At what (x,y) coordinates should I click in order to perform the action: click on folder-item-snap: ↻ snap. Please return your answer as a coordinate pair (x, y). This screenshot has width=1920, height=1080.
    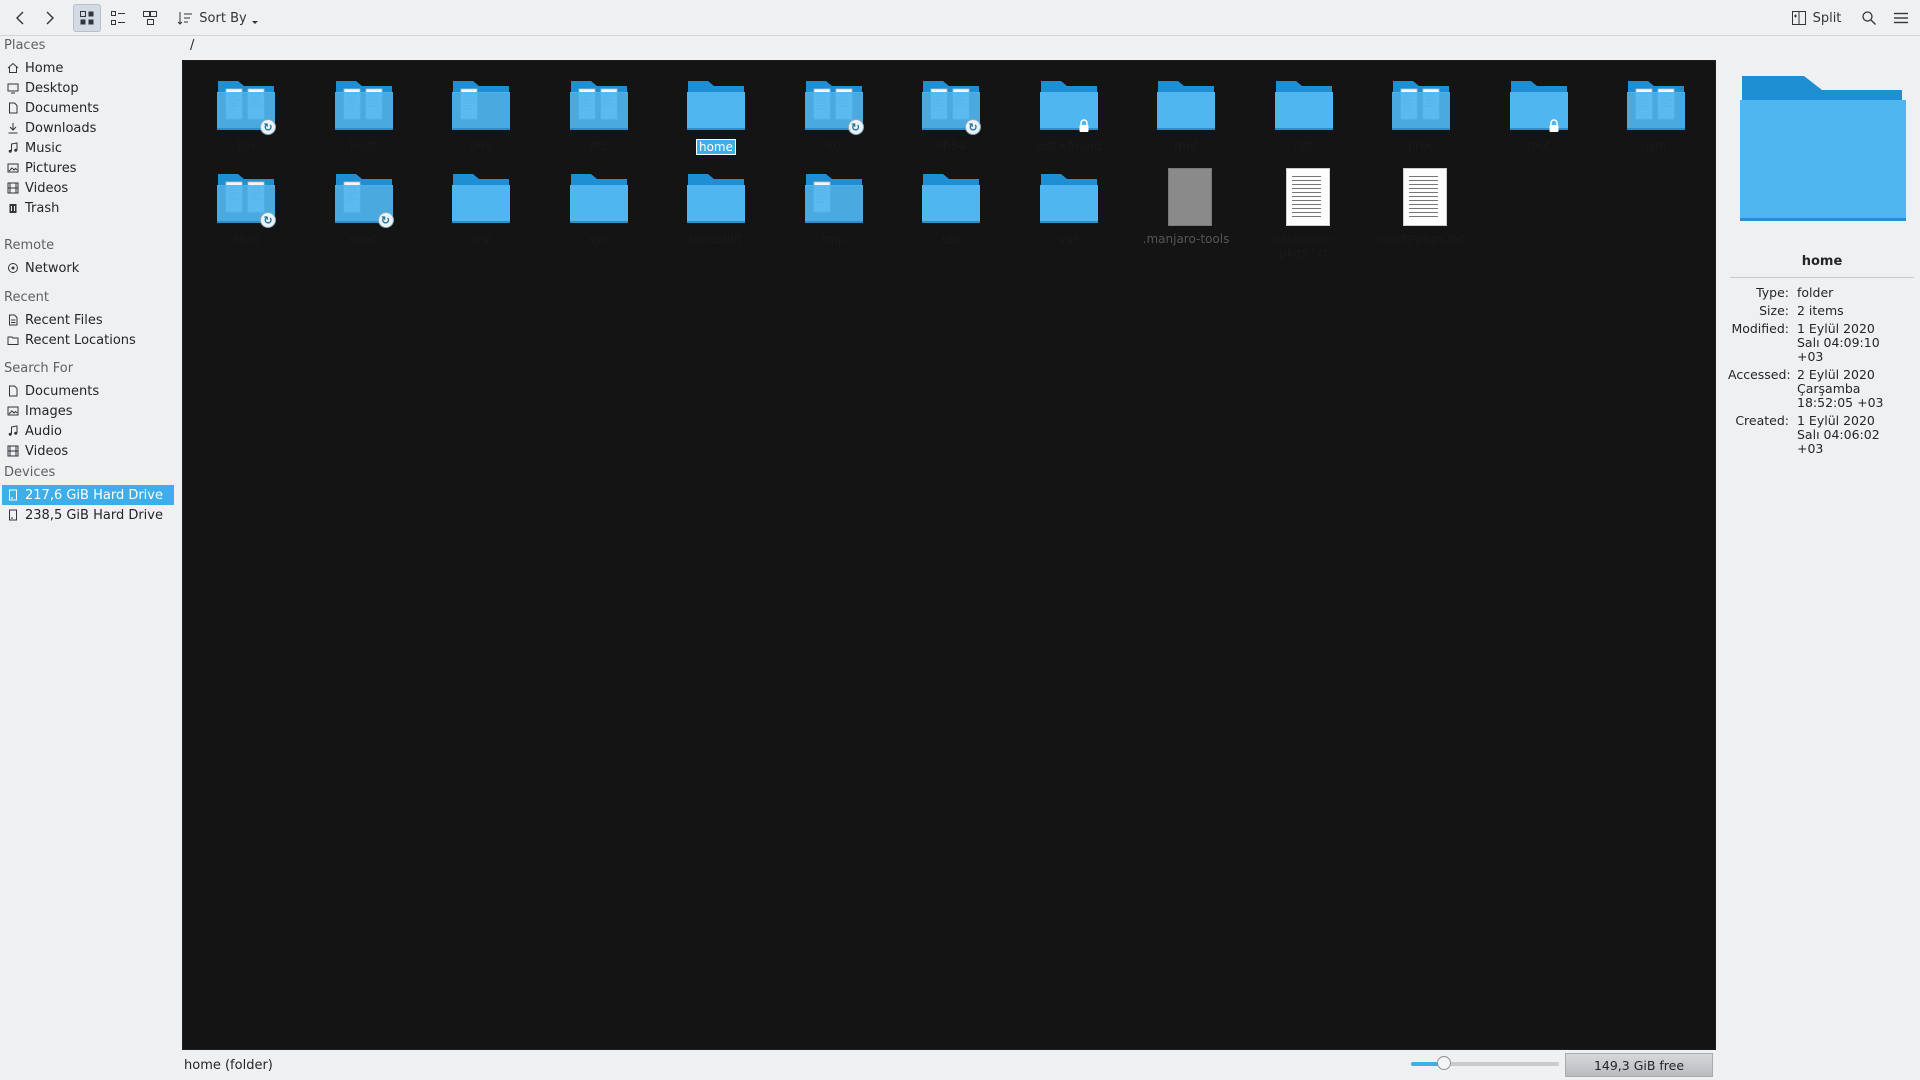
    Looking at the image, I should click on (364, 206).